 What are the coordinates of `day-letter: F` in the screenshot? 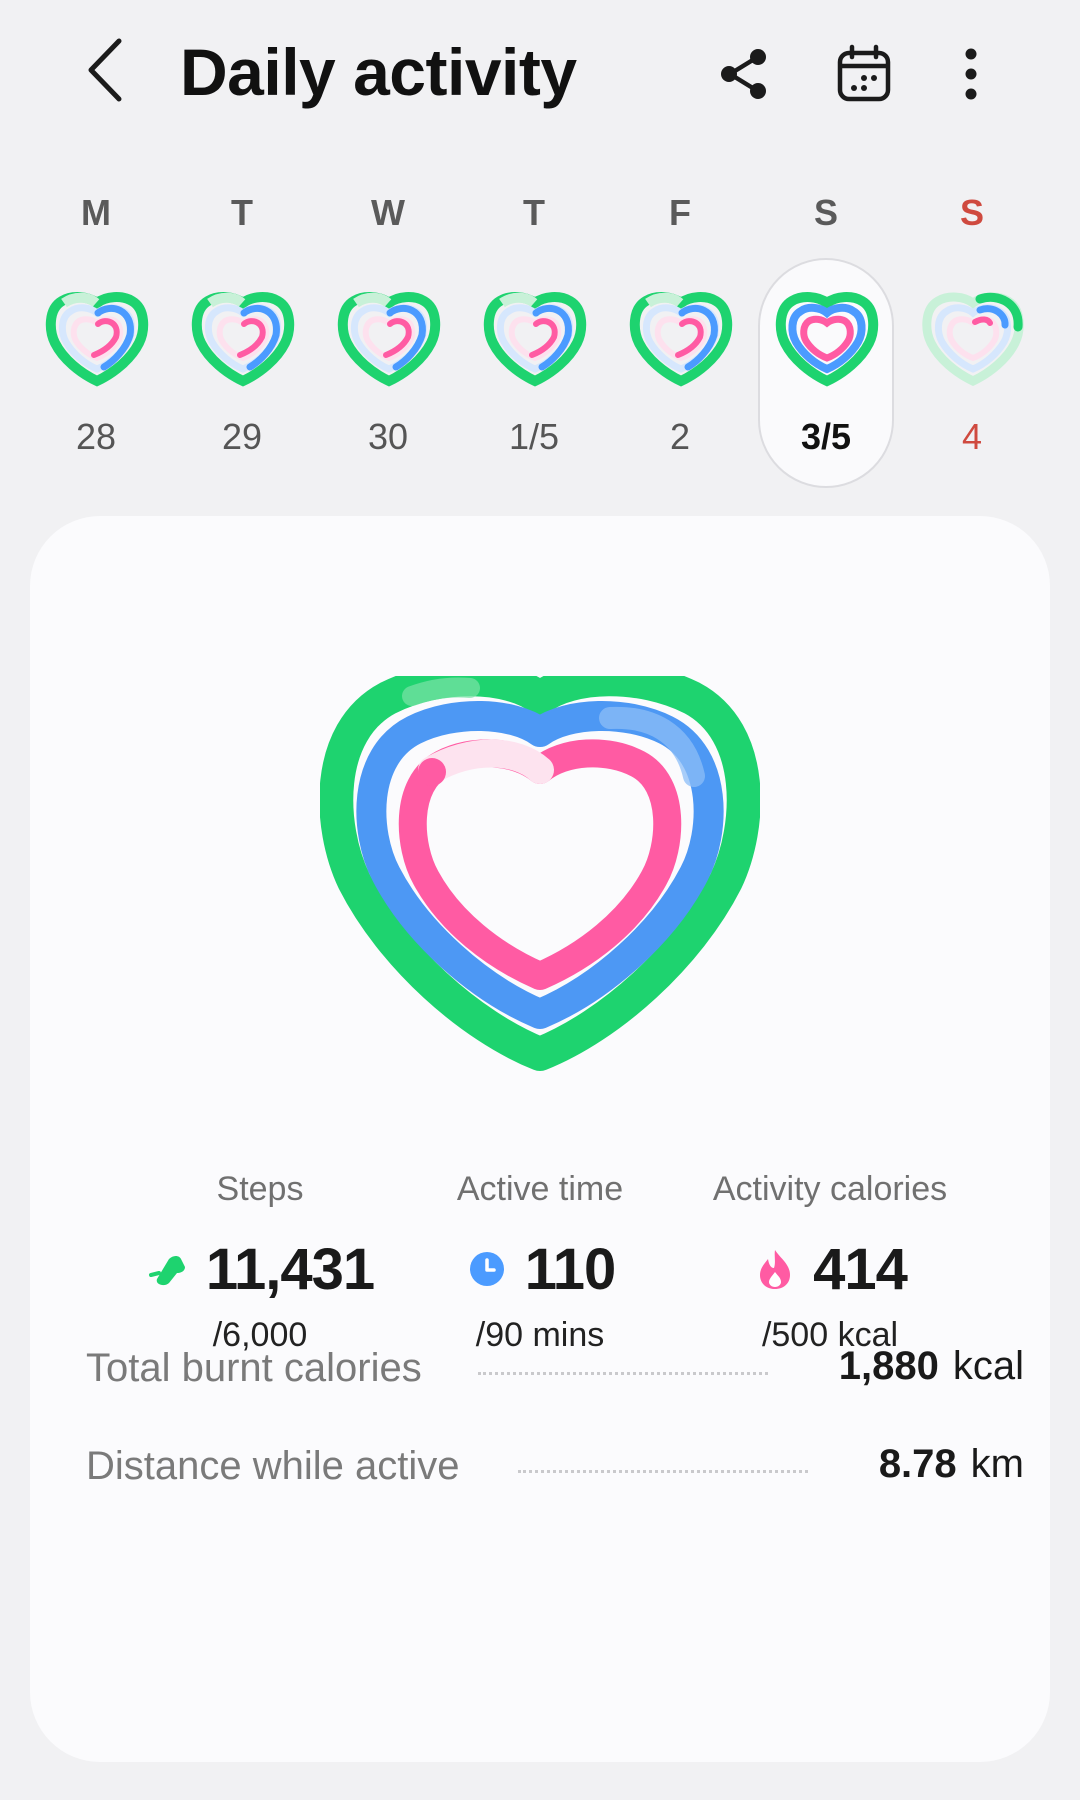 It's located at (680, 212).